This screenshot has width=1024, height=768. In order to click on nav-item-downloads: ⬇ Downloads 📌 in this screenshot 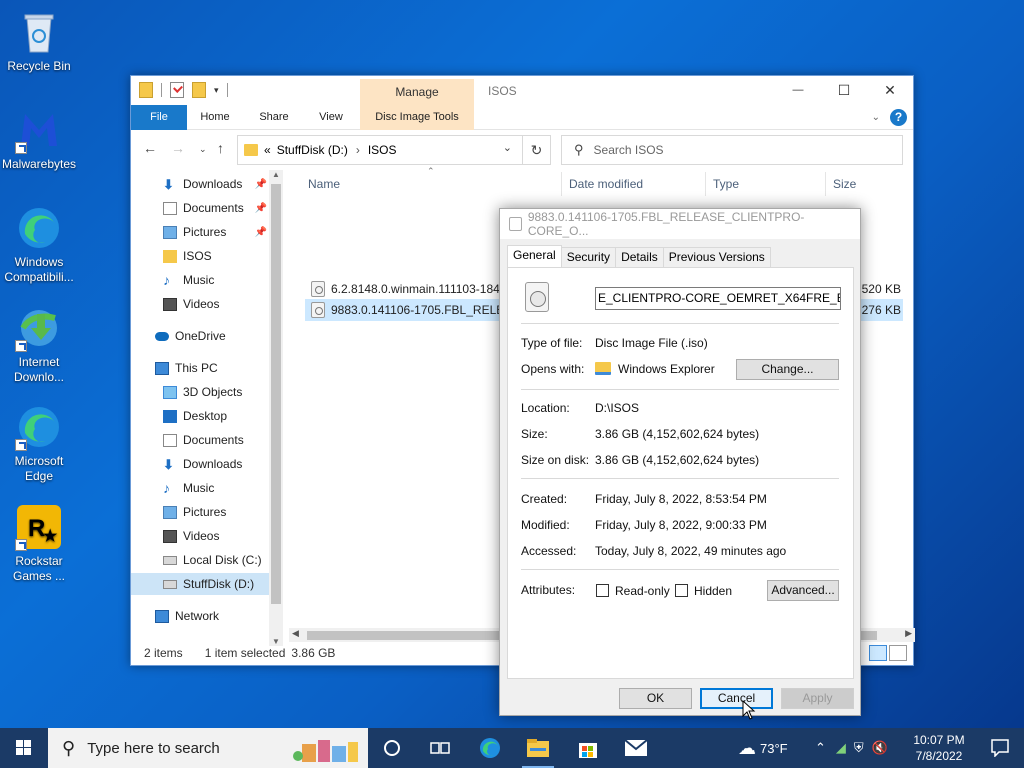, I will do `click(200, 184)`.